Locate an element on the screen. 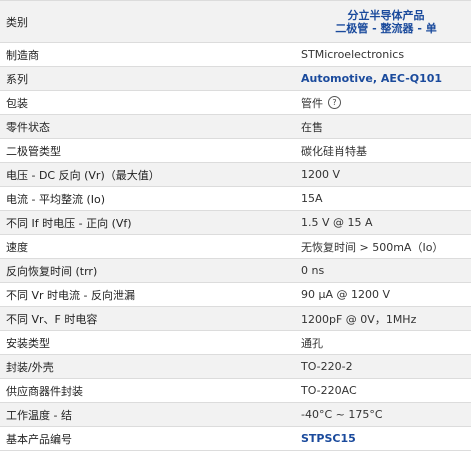 Image resolution: width=471 pixels, height=460 pixels. row-label: 电流 - 平均整流 (Io) is located at coordinates (56, 199).